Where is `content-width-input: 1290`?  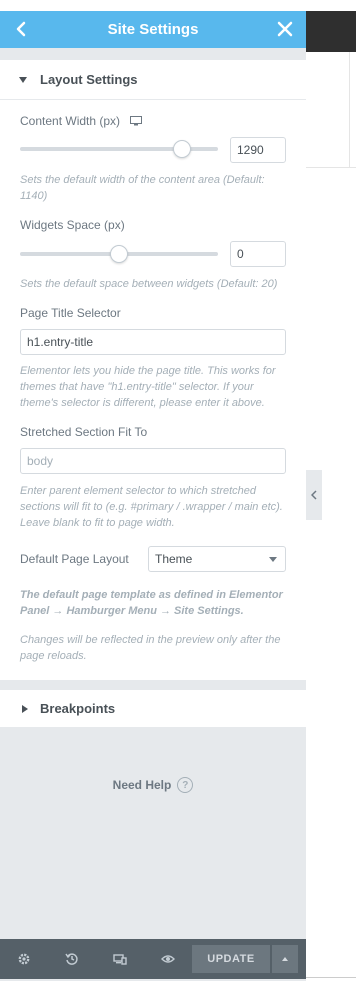 content-width-input: 1290 is located at coordinates (258, 150).